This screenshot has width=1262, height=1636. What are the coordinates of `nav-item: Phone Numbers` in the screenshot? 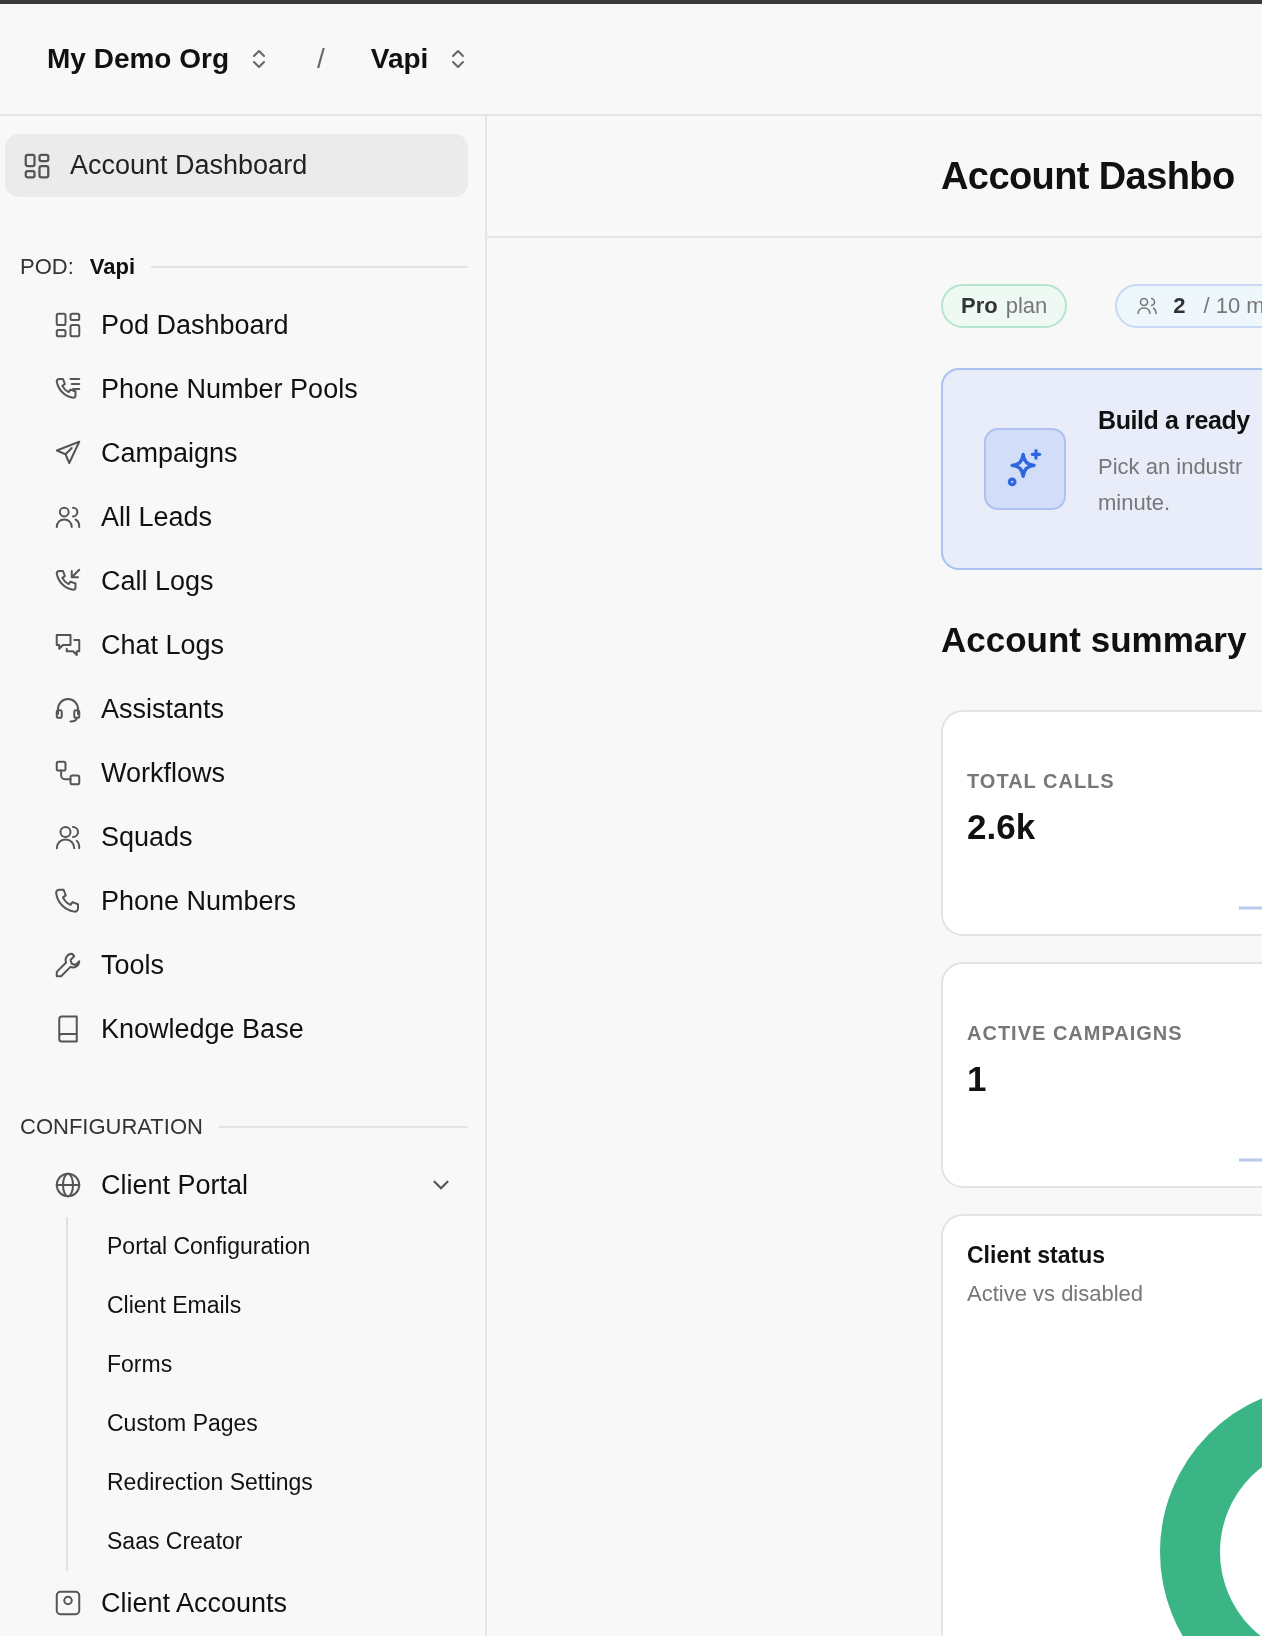 It's located at (236, 901).